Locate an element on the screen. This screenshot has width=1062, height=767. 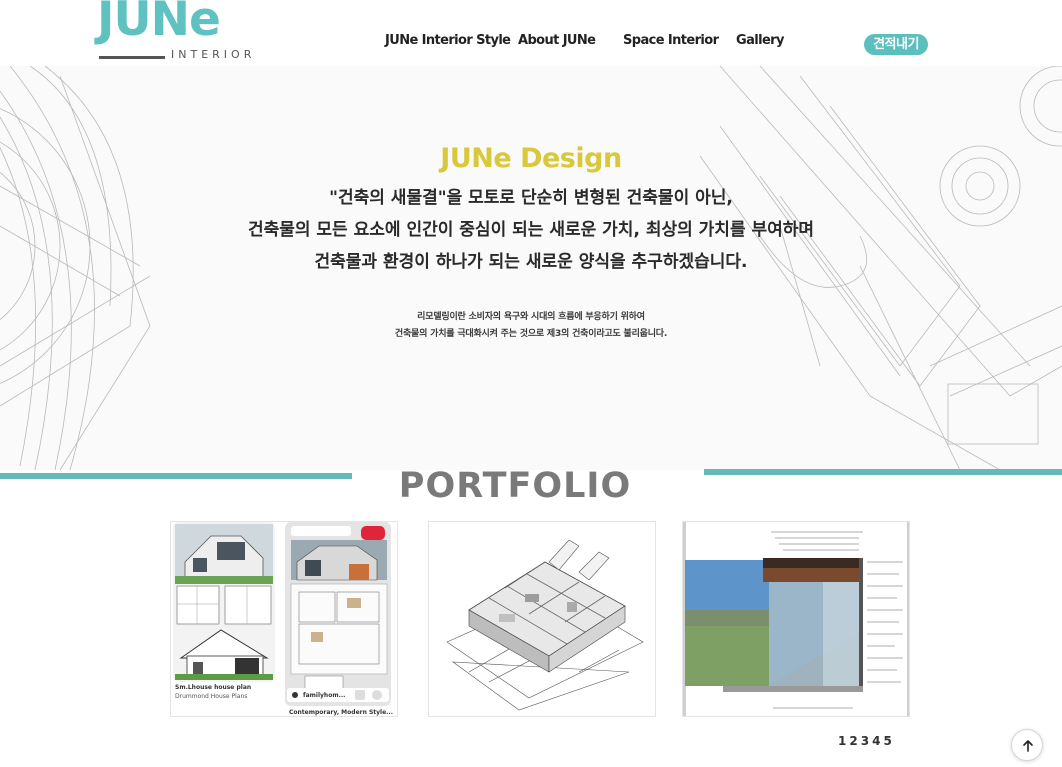
logo-underline is located at coordinates (132, 57).